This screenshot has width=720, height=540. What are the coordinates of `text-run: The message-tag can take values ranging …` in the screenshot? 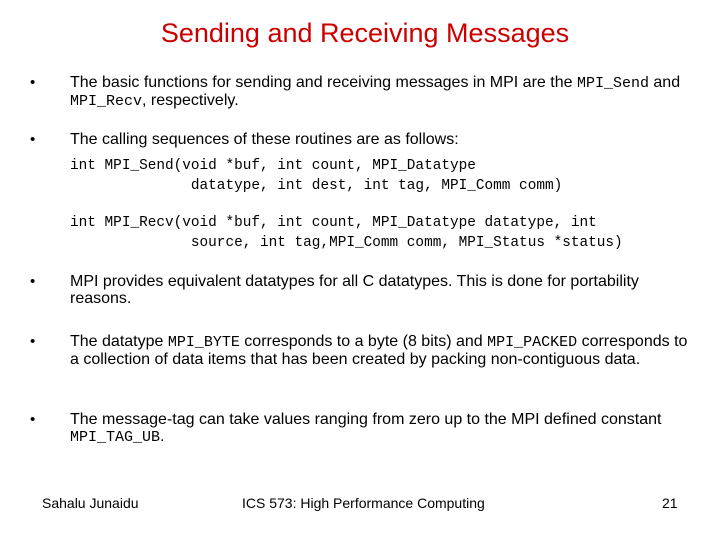 It's located at (366, 419).